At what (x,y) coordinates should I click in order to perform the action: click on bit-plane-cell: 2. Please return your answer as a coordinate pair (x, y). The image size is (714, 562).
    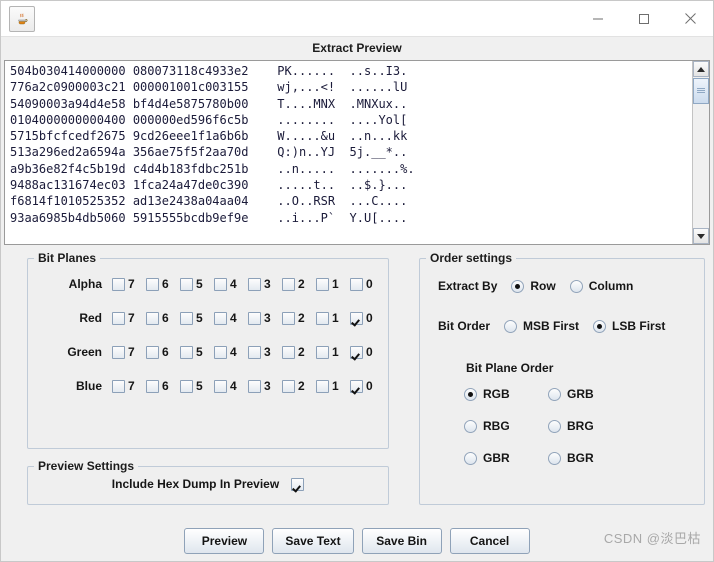
    Looking at the image, I should click on (299, 352).